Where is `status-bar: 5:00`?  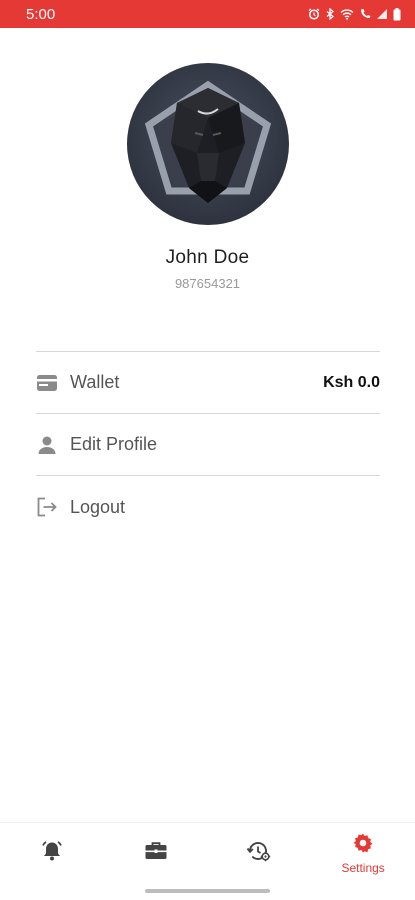 status-bar: 5:00 is located at coordinates (207, 14).